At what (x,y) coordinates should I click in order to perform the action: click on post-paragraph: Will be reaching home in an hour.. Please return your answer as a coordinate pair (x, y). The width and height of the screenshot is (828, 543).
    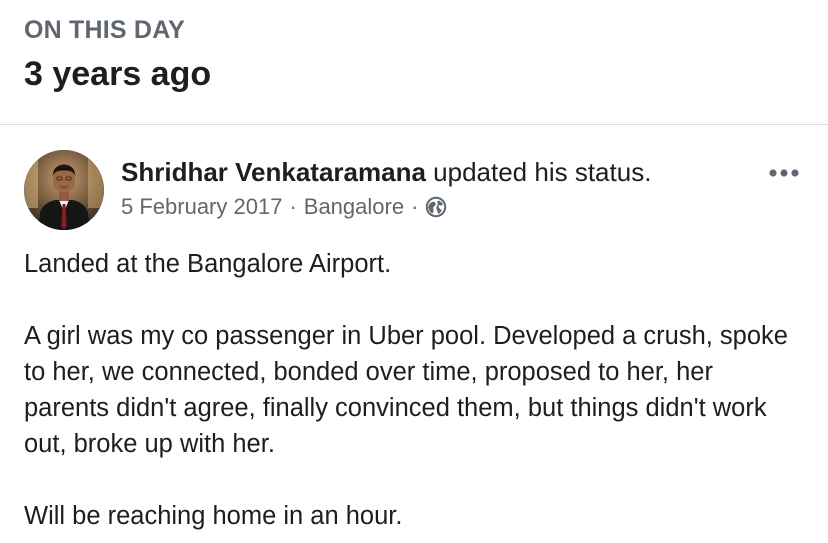
    Looking at the image, I should click on (213, 516).